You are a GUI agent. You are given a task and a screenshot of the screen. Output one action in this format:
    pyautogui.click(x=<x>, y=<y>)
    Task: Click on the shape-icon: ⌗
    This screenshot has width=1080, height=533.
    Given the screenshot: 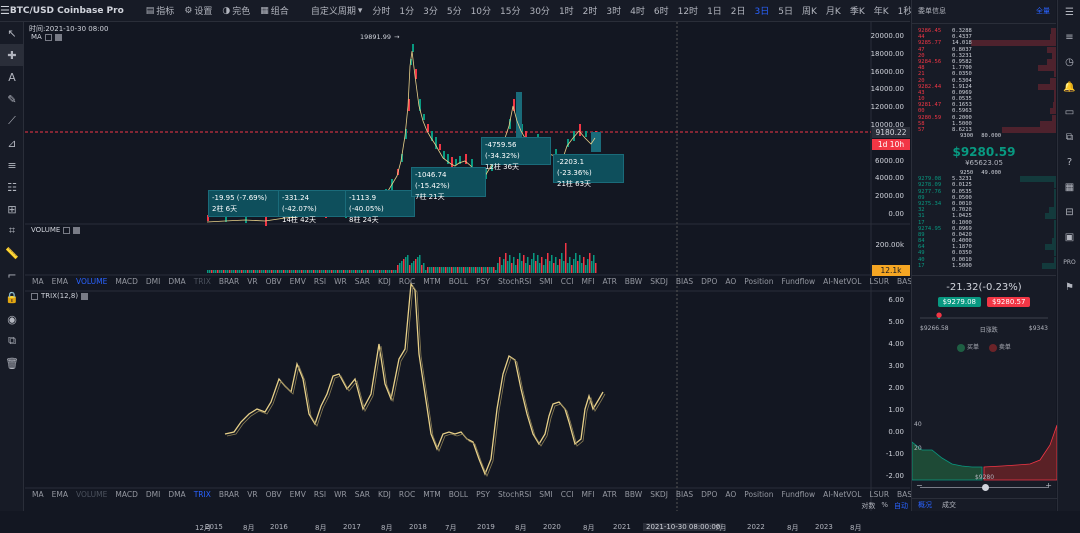 What is the action you would take?
    pyautogui.click(x=12, y=231)
    